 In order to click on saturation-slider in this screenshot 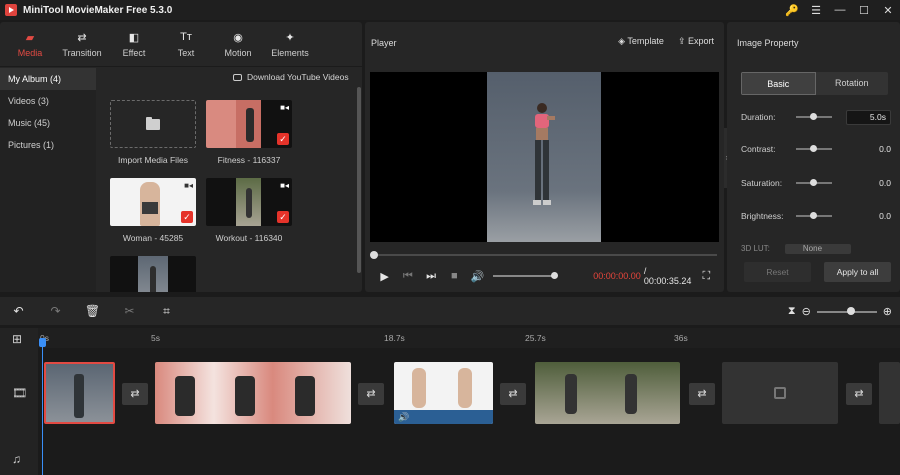, I will do `click(814, 182)`.